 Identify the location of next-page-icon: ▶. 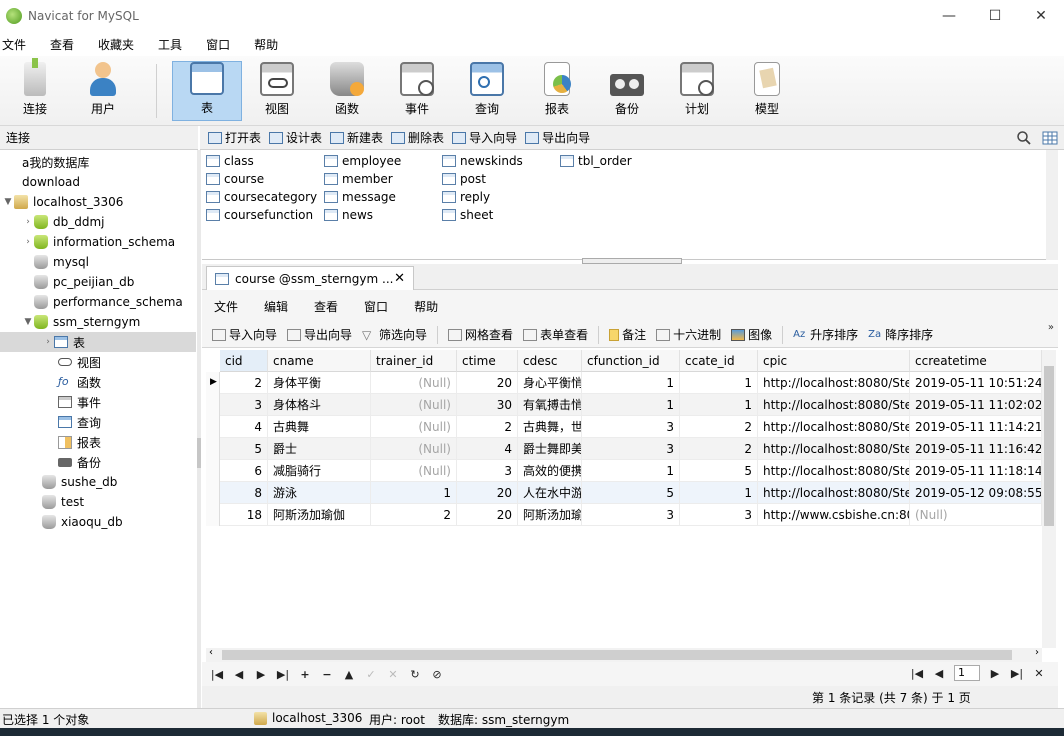
(995, 673).